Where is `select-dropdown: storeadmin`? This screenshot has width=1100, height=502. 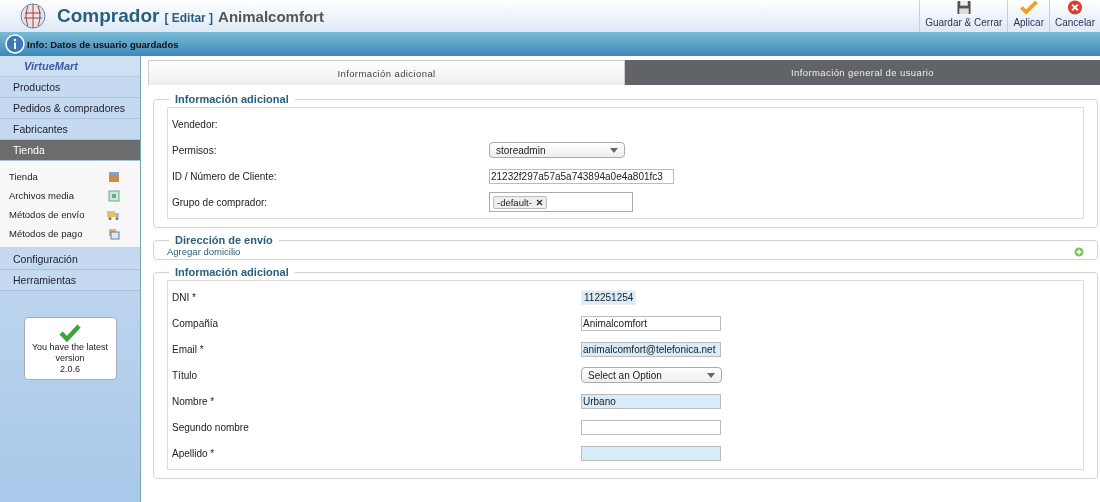 select-dropdown: storeadmin is located at coordinates (557, 150).